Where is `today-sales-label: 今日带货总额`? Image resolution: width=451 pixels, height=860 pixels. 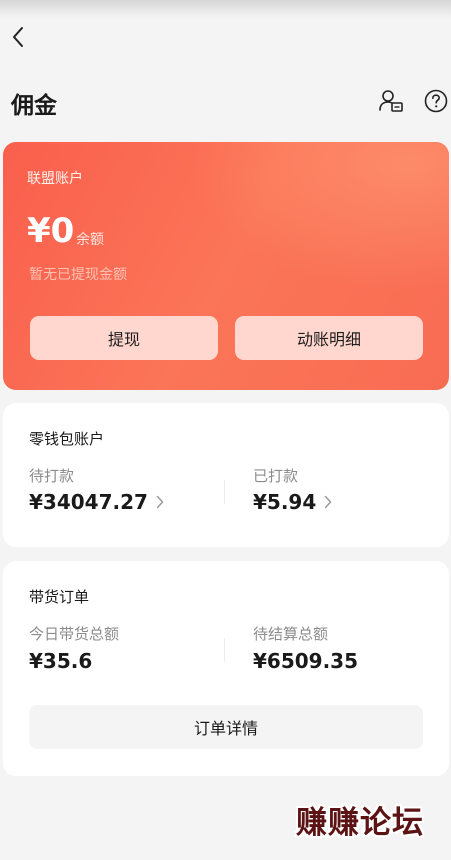
today-sales-label: 今日带货总额 is located at coordinates (74, 634).